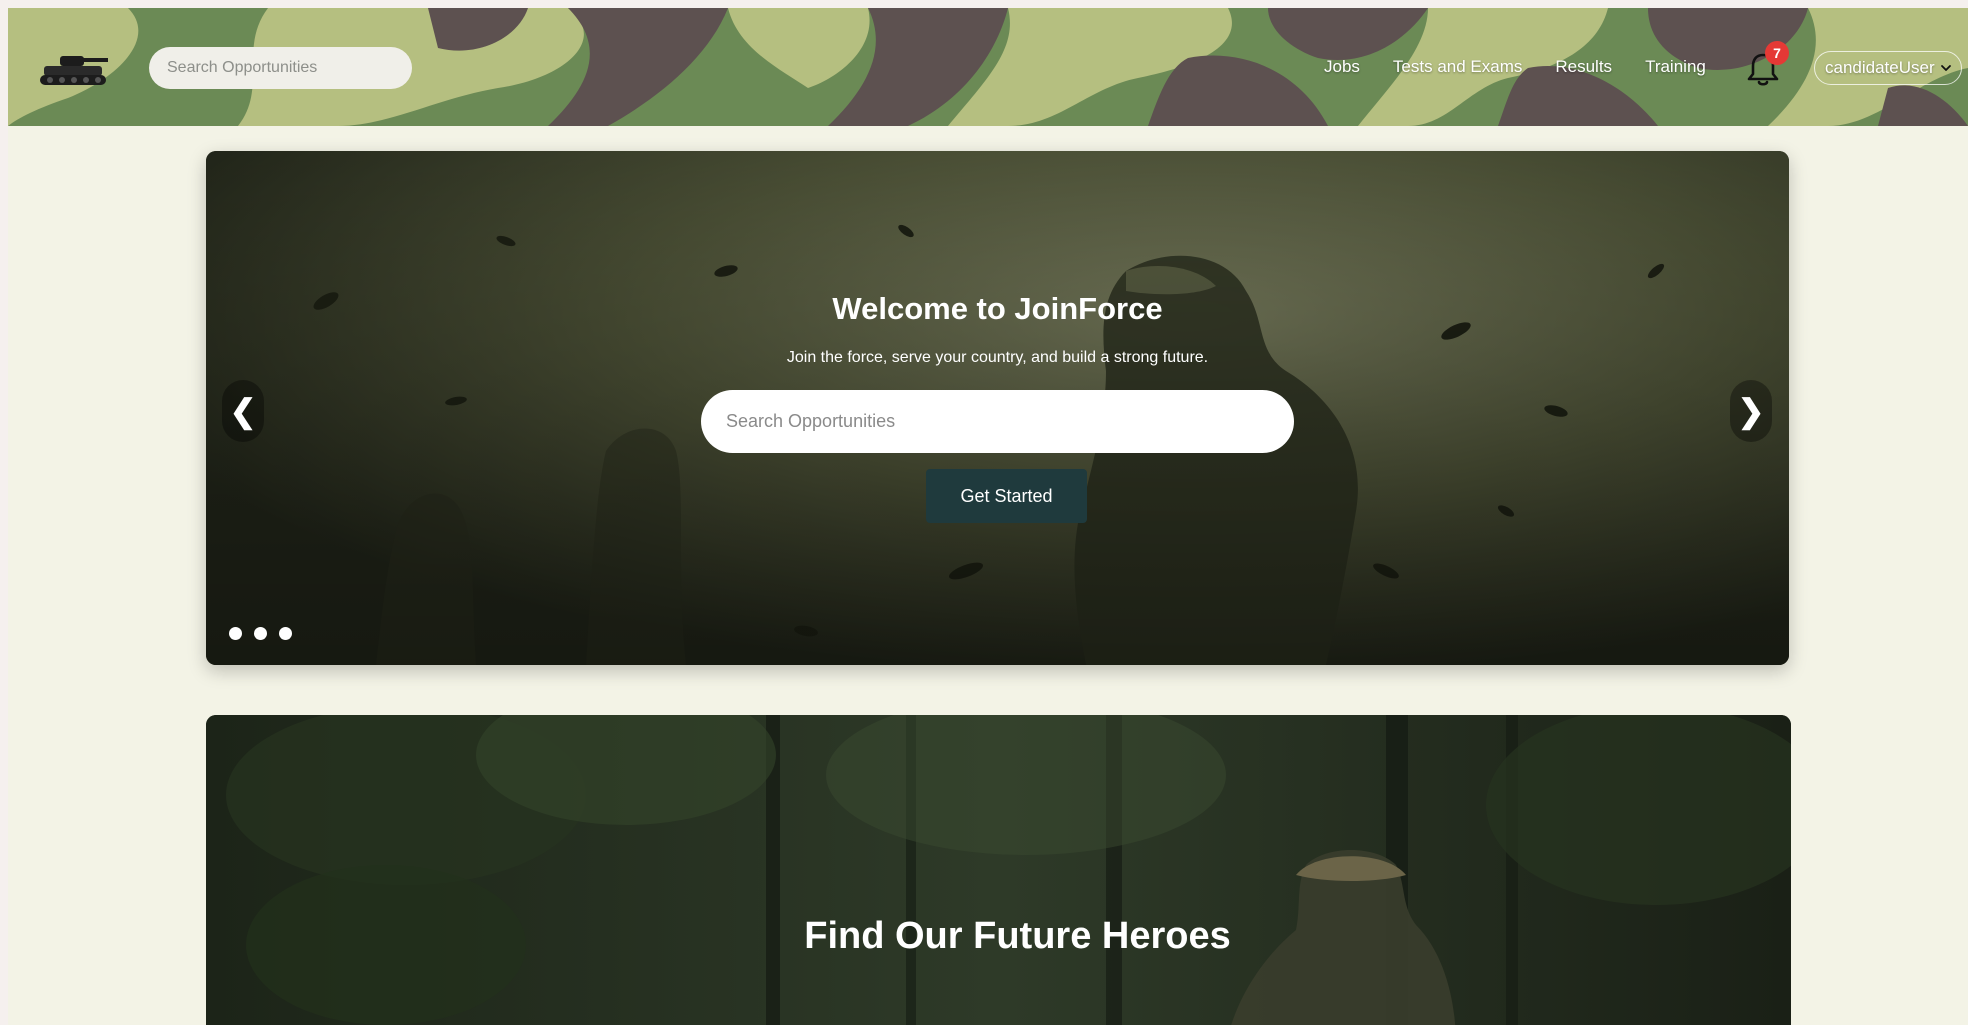  Describe the element at coordinates (1531, 67) in the screenshot. I see `nav-links: Jobs Tests and Exams Results Training` at that location.